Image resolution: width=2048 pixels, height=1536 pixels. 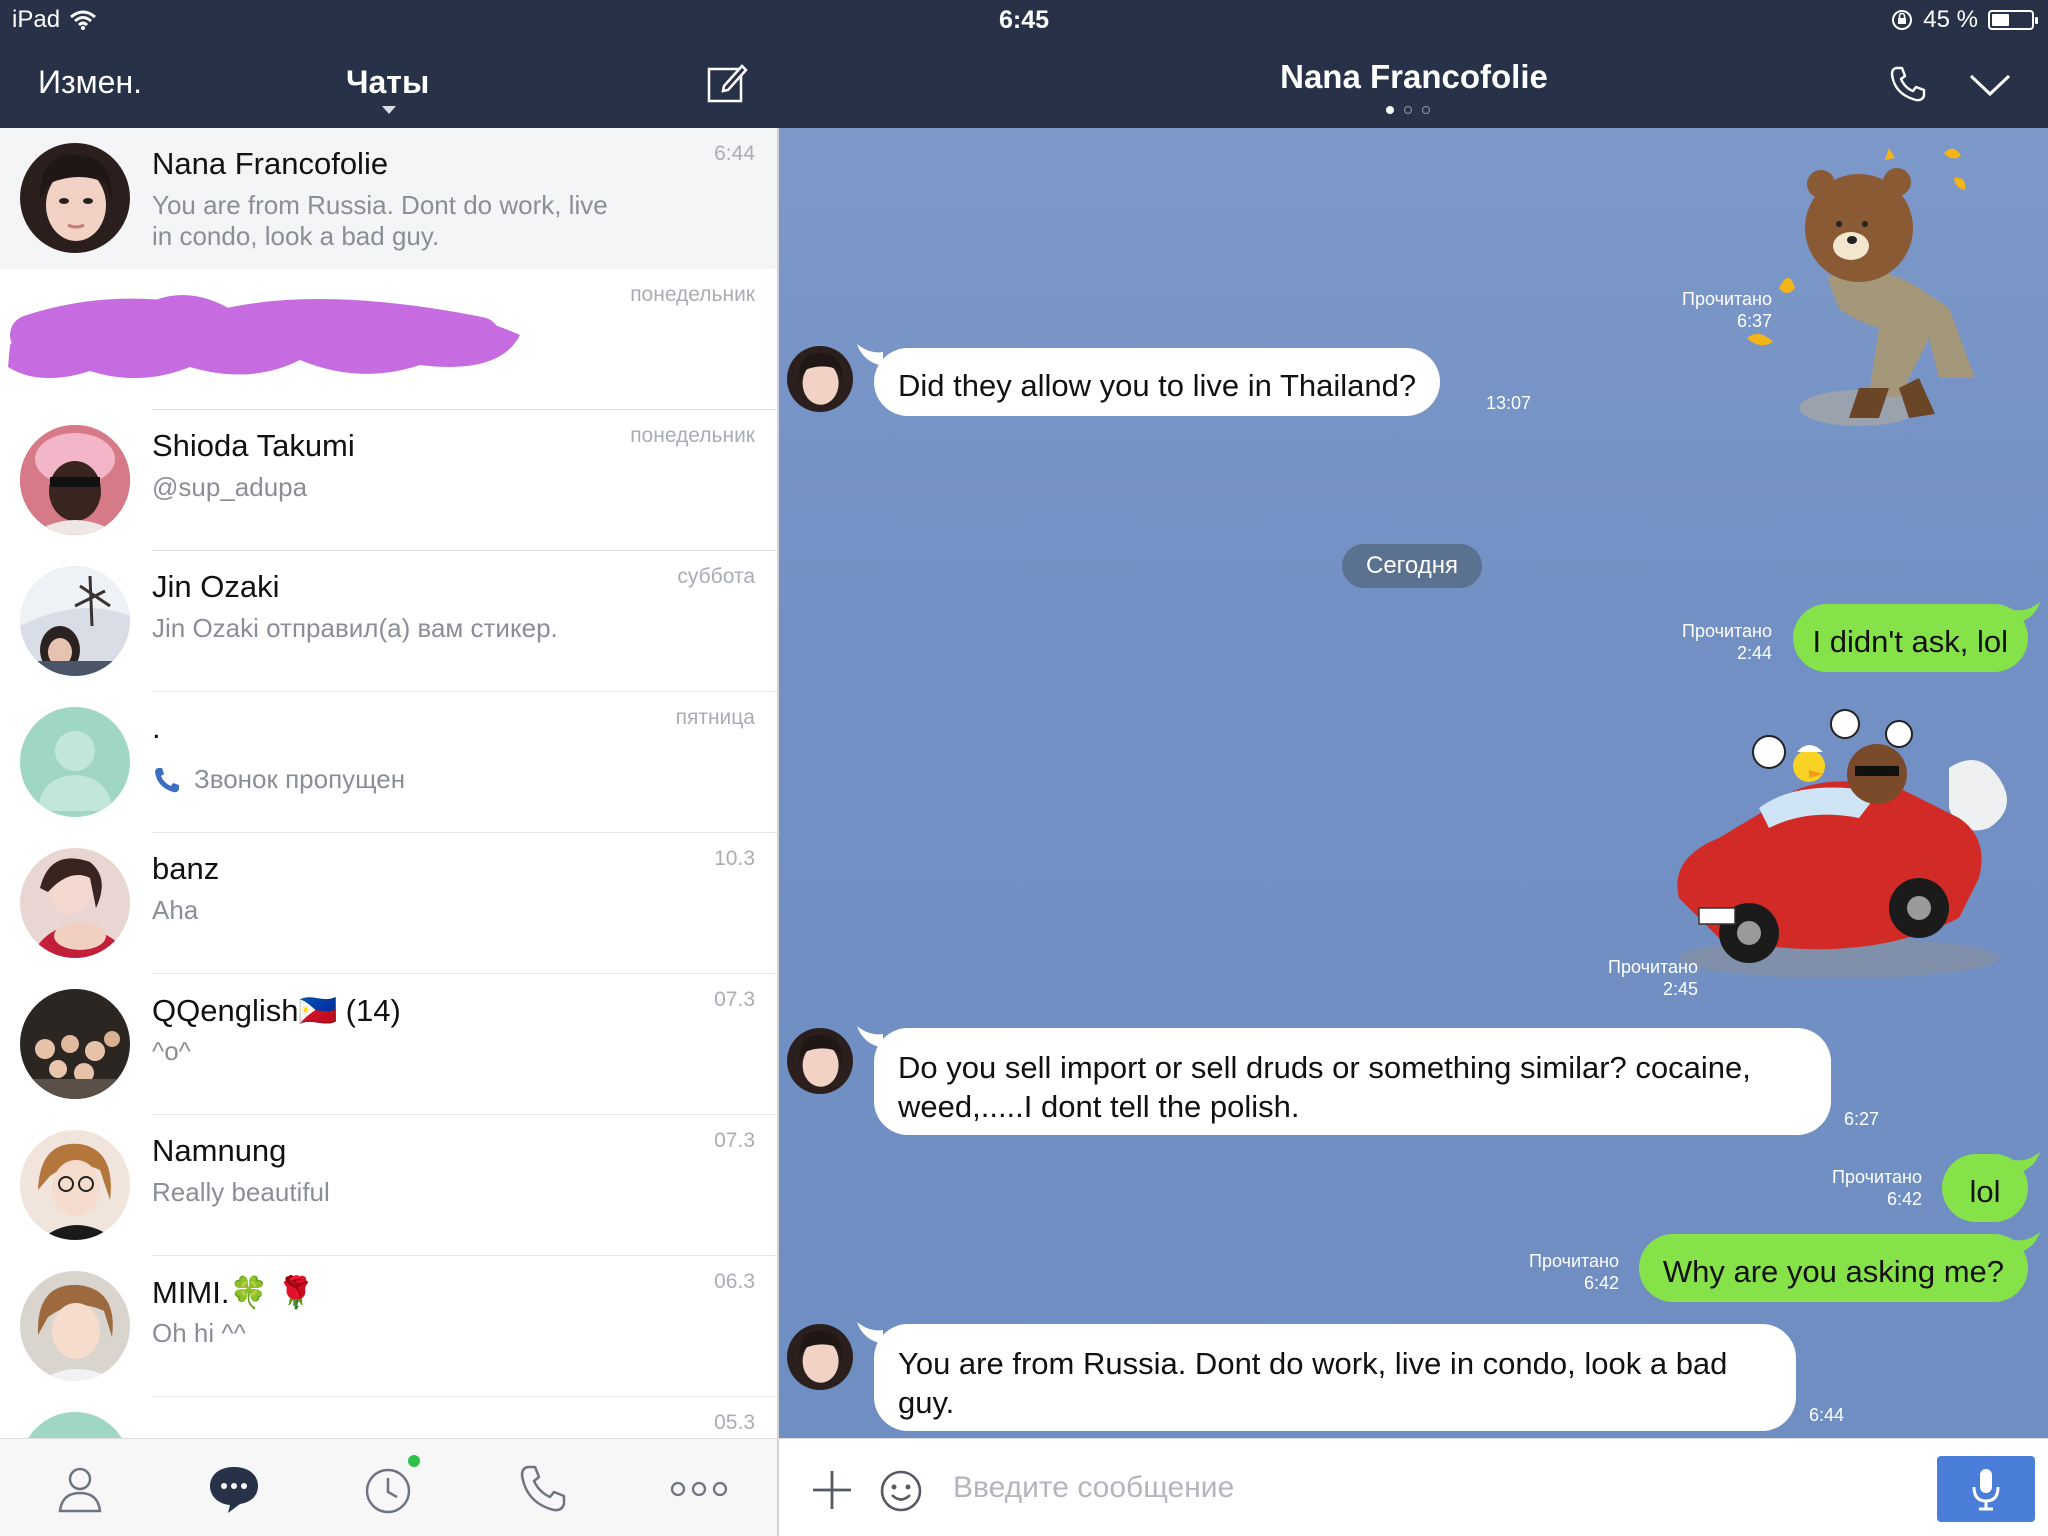 I want to click on outgoing-message: Why are you asking me?, so click(x=1833, y=1268).